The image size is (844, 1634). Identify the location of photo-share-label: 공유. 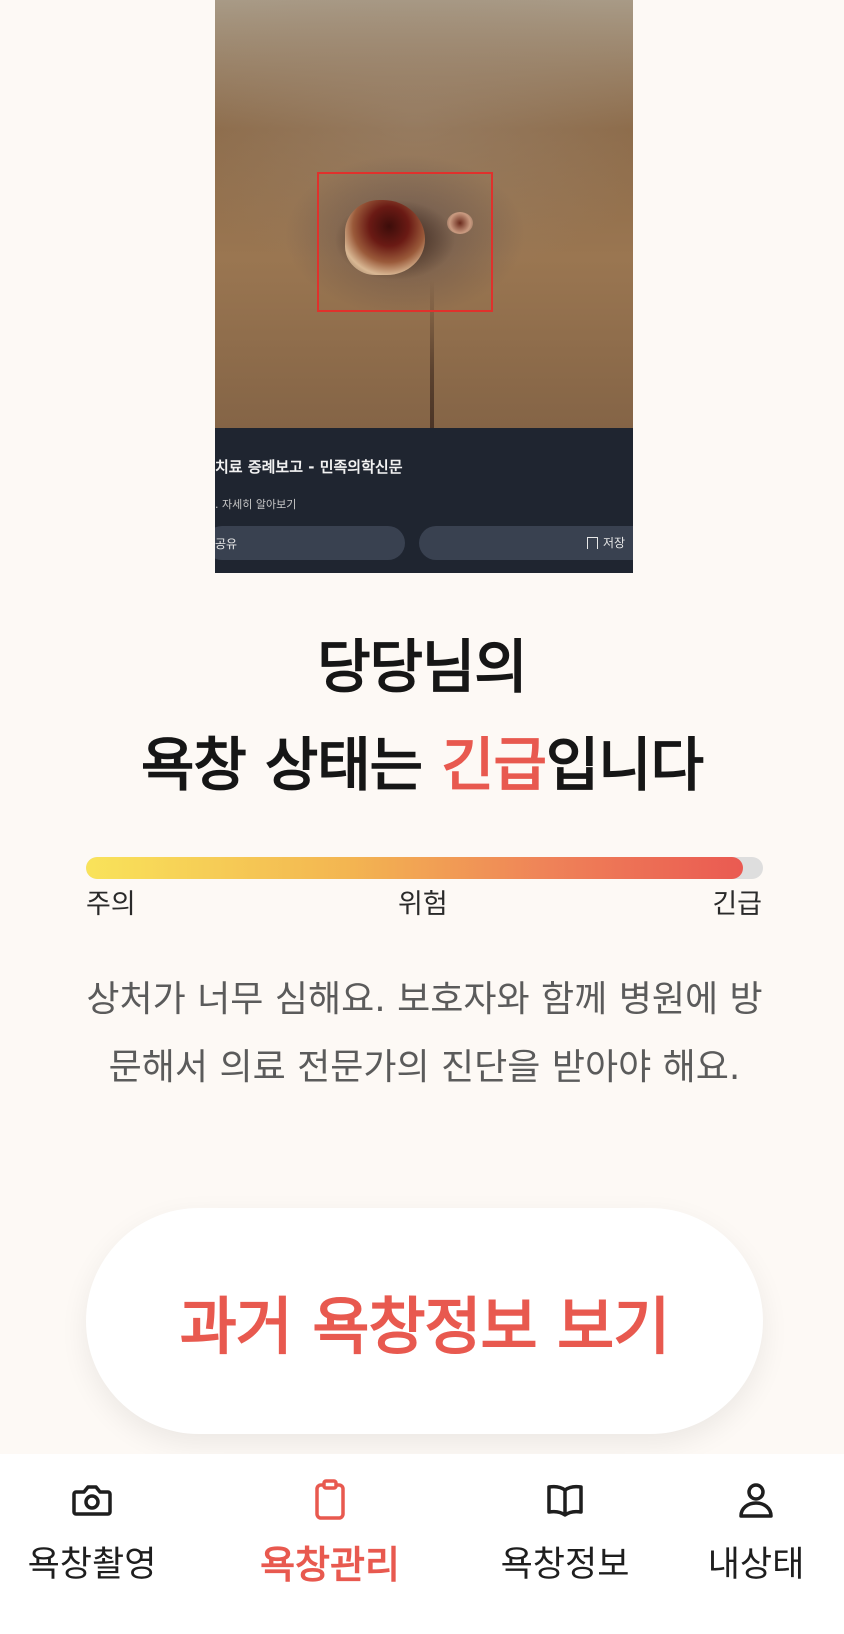
(226, 544).